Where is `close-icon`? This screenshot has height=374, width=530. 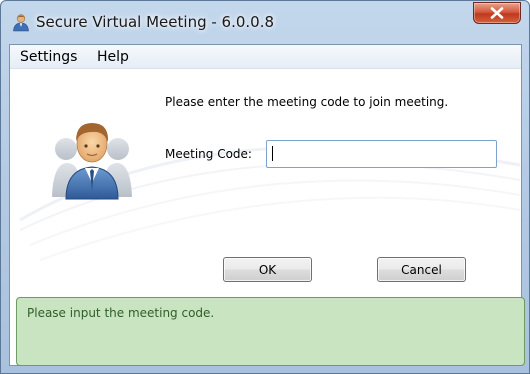
close-icon is located at coordinates (497, 13).